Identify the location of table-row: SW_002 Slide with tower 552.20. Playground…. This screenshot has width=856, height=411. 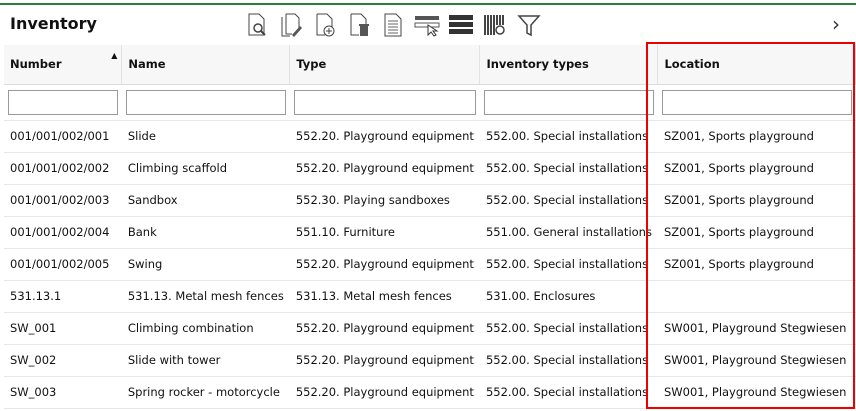
(430, 360).